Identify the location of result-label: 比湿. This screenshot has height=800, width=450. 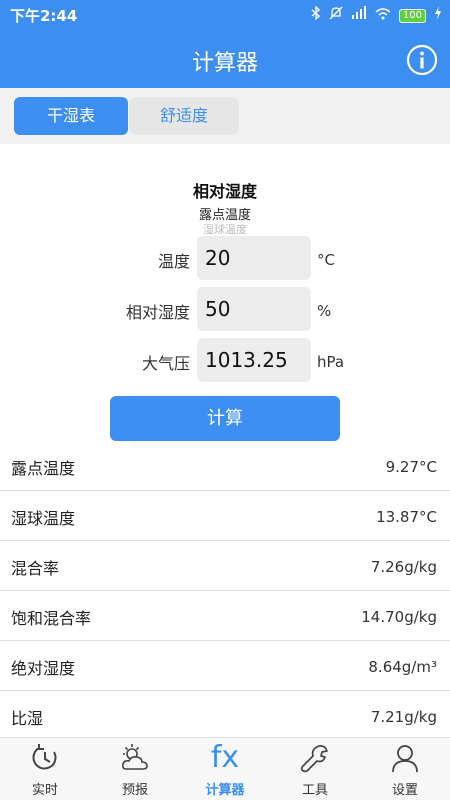
(27, 718).